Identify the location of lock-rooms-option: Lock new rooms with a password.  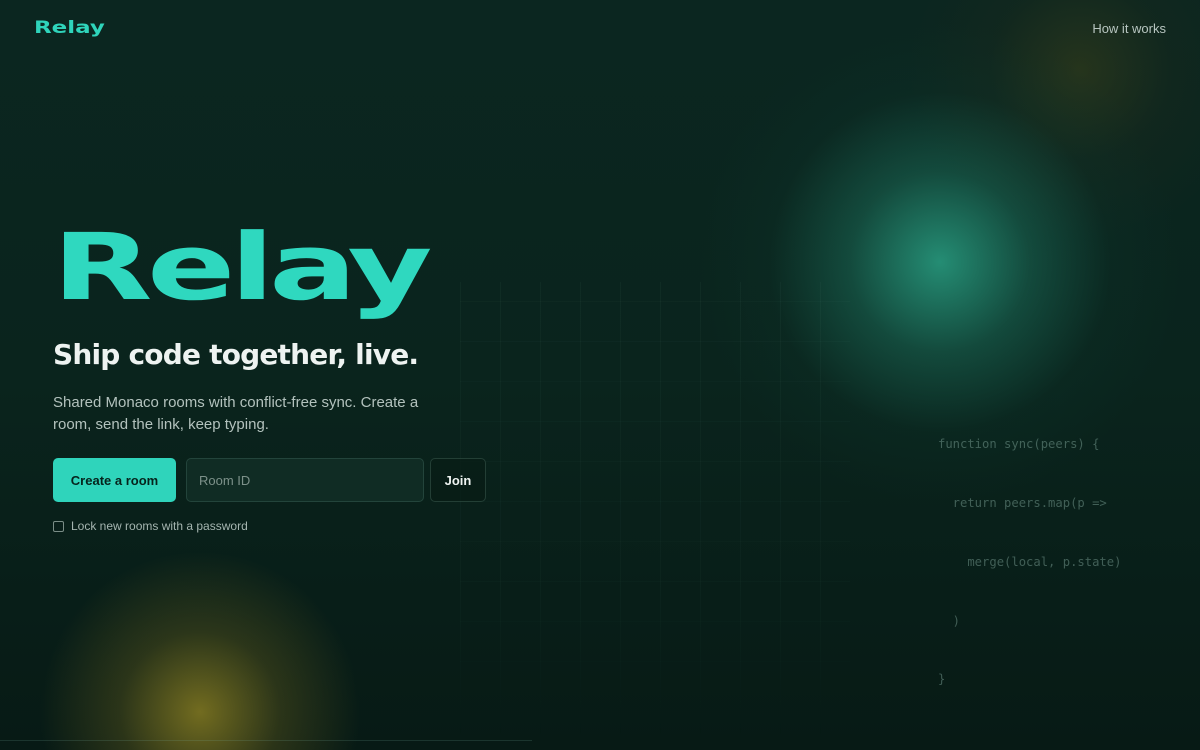
(150, 526).